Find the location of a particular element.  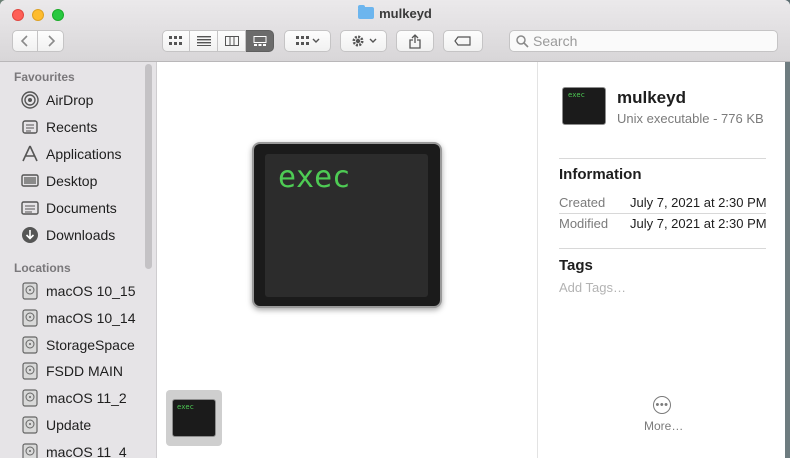

exec-icon-text: exec is located at coordinates (314, 177).